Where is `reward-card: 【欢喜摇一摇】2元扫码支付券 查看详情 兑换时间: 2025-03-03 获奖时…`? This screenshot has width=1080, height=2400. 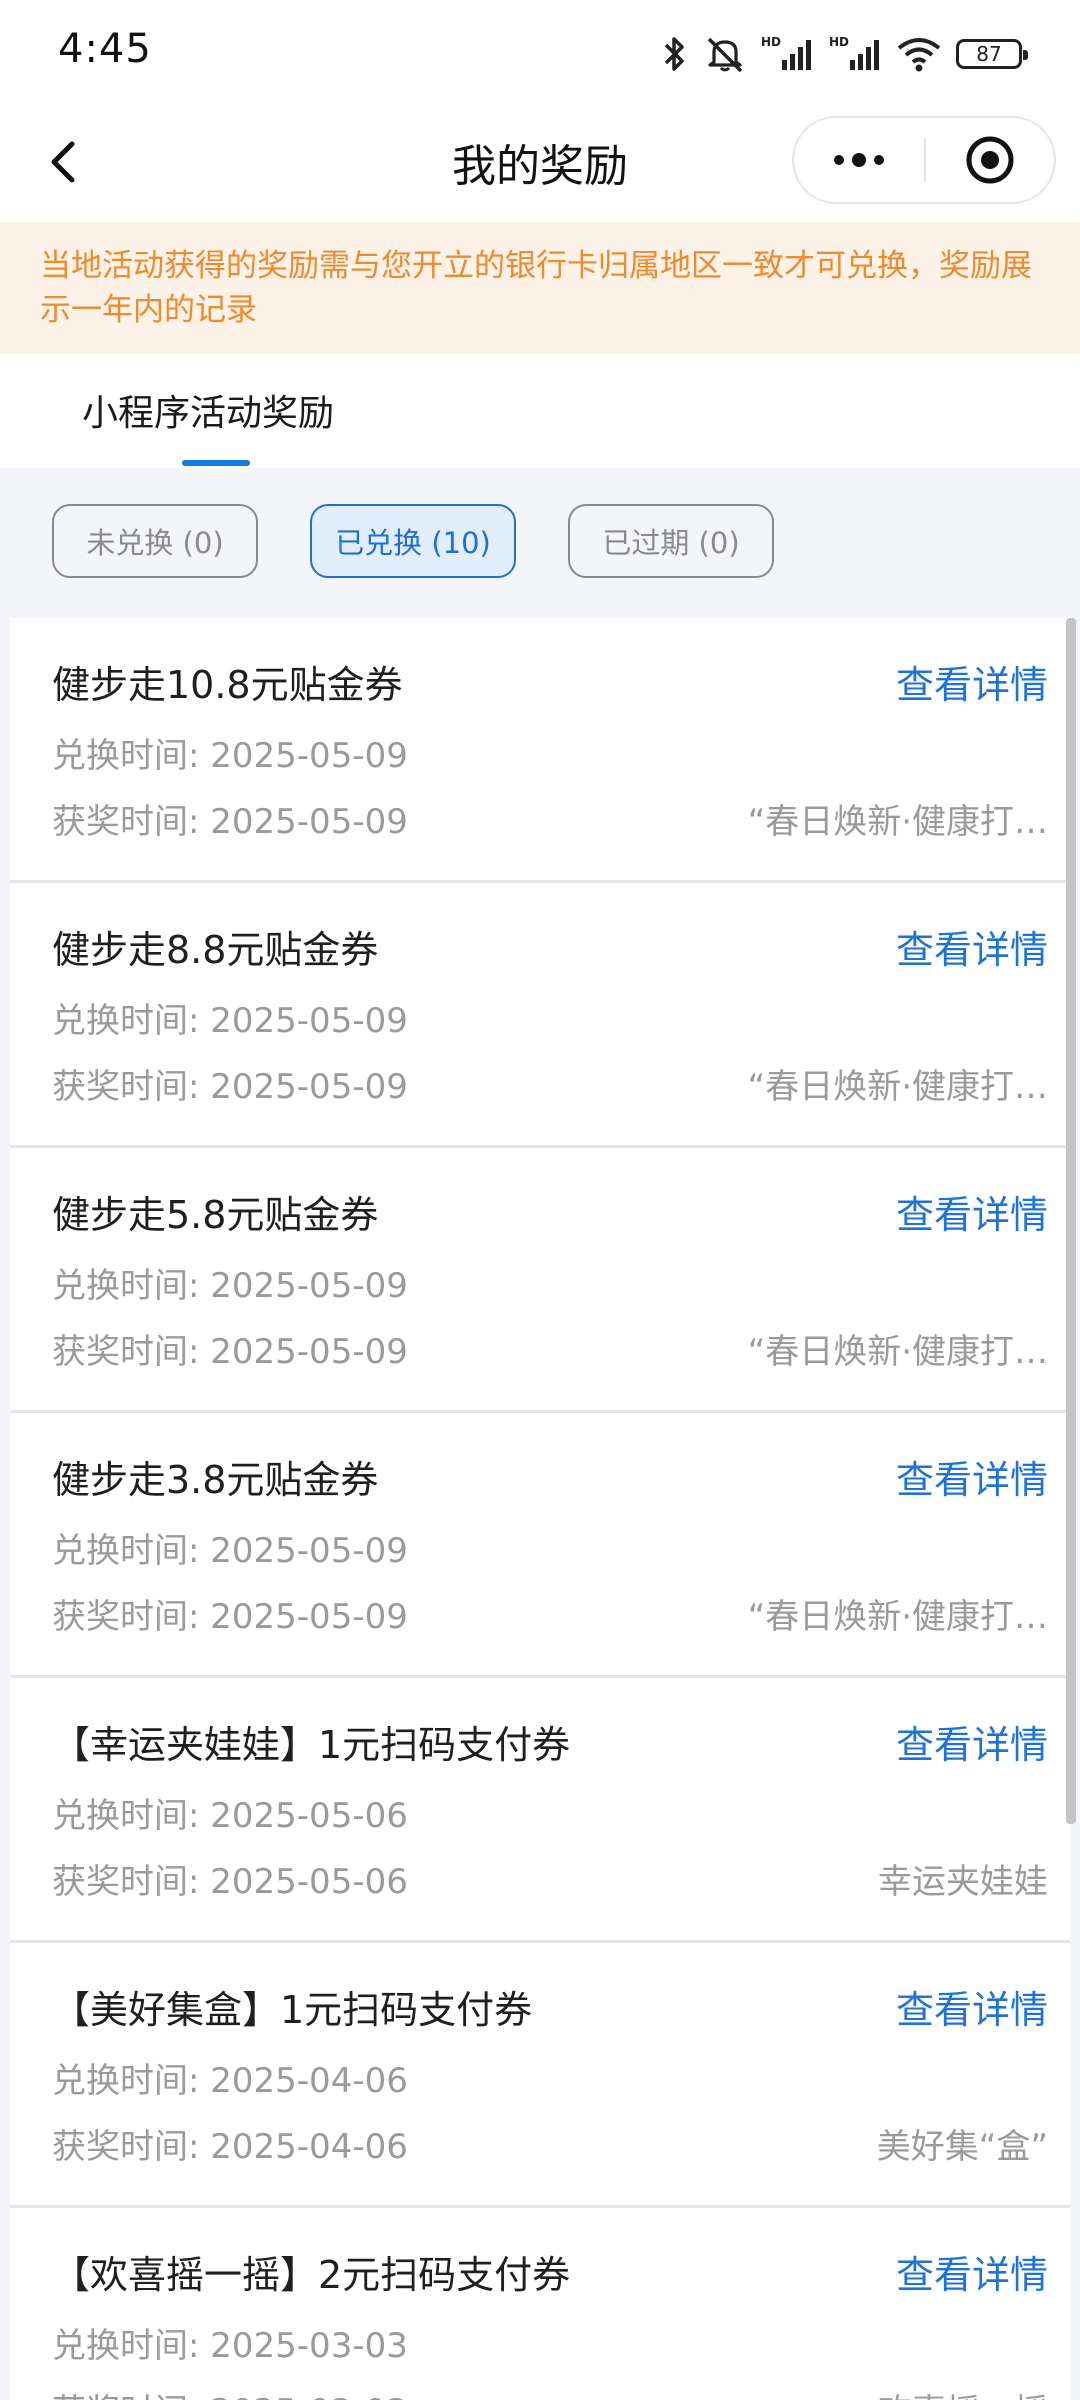
reward-card: 【欢喜摇一摇】2元扫码支付券 查看详情 兑换时间: 2025-03-03 获奖时… is located at coordinates (540, 2304).